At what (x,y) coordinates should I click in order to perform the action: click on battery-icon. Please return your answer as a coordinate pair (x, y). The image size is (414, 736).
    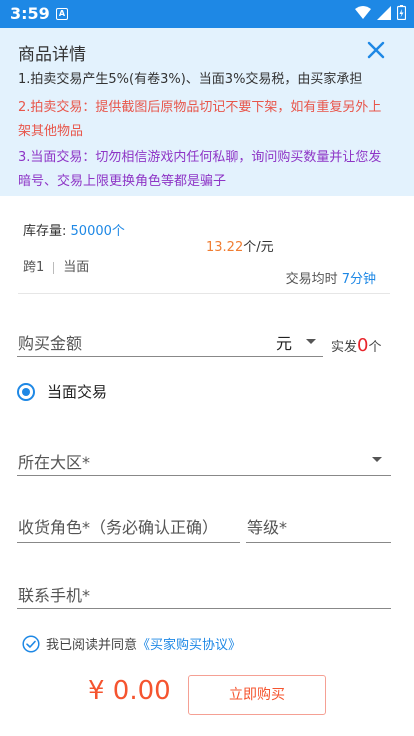
    Looking at the image, I should click on (401, 12).